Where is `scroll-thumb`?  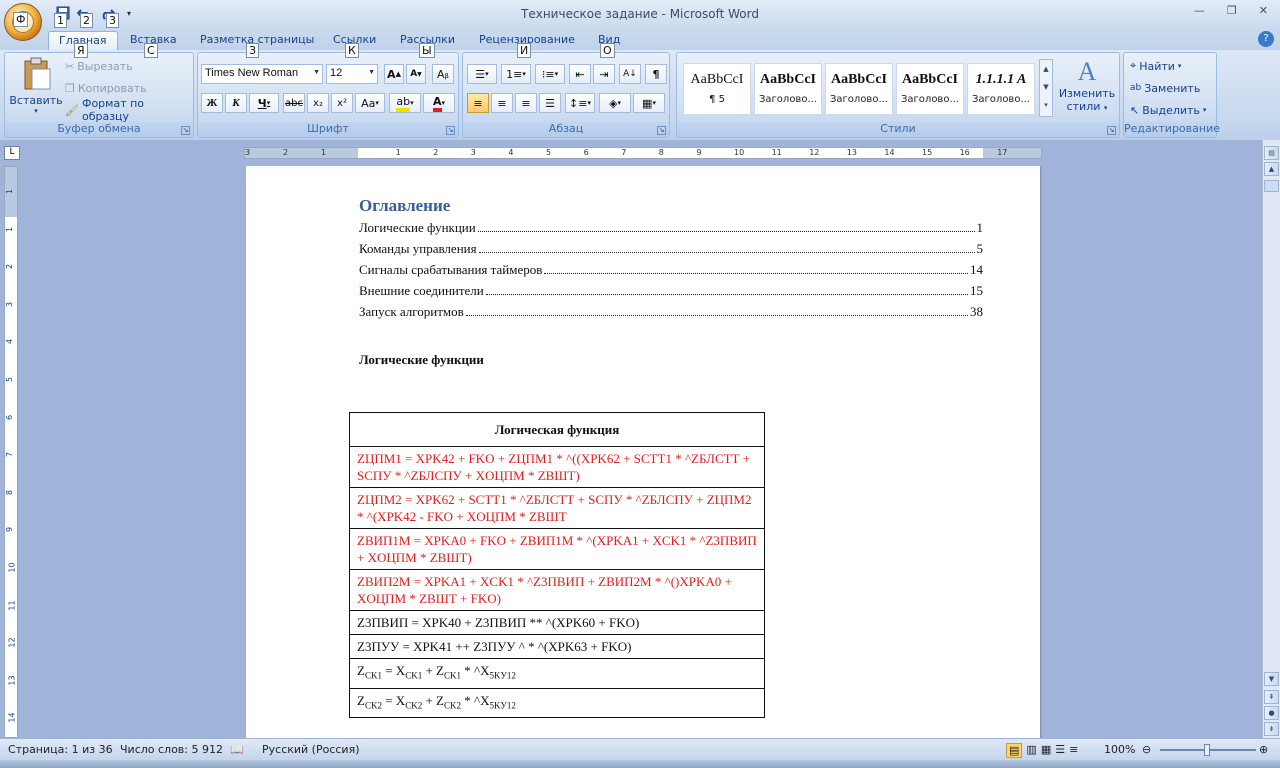 scroll-thumb is located at coordinates (1271, 186).